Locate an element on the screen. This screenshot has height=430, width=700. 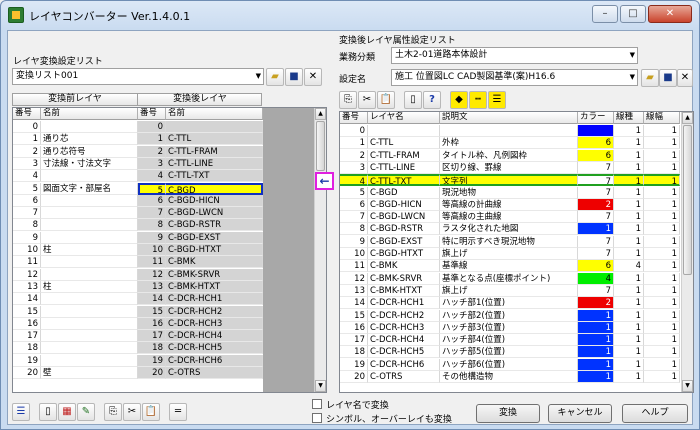
scroll-thumb is located at coordinates (687, 200).